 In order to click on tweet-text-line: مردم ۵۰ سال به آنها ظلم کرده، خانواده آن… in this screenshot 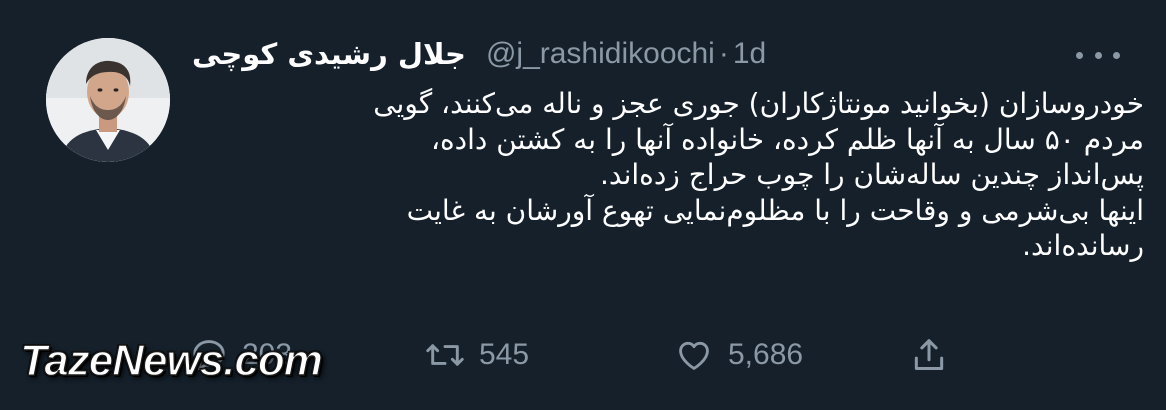, I will do `click(787, 139)`.